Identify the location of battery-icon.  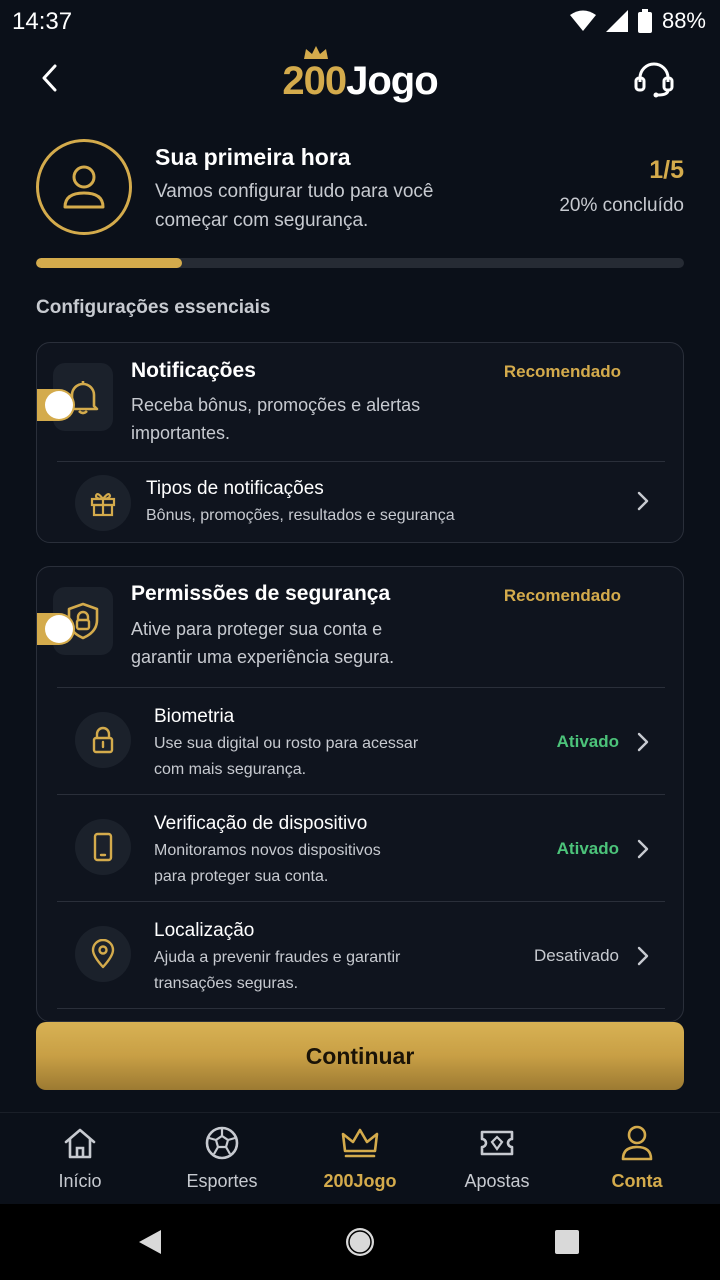
(644, 21).